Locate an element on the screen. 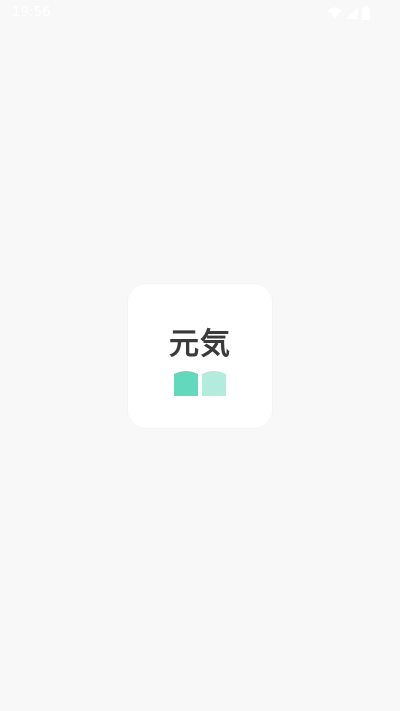 This screenshot has width=400, height=711. cellular-signal-icon is located at coordinates (352, 13).